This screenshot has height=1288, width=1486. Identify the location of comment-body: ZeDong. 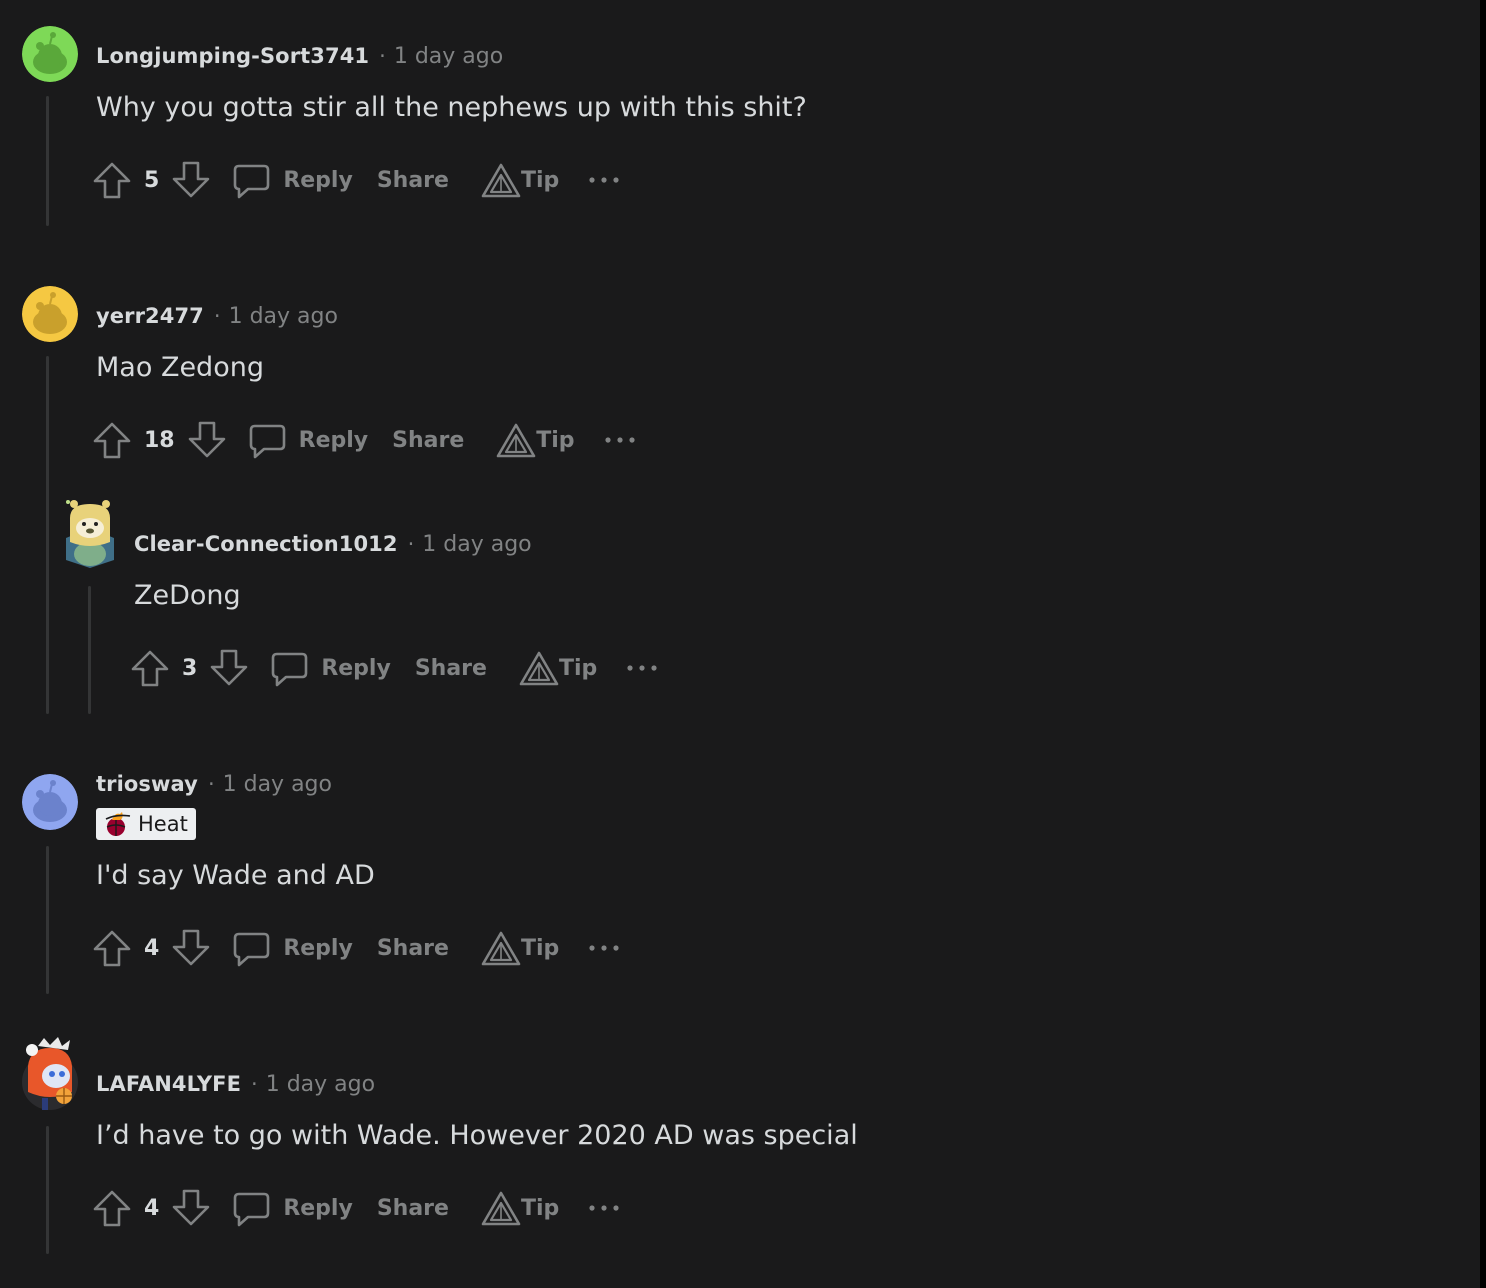
(187, 595).